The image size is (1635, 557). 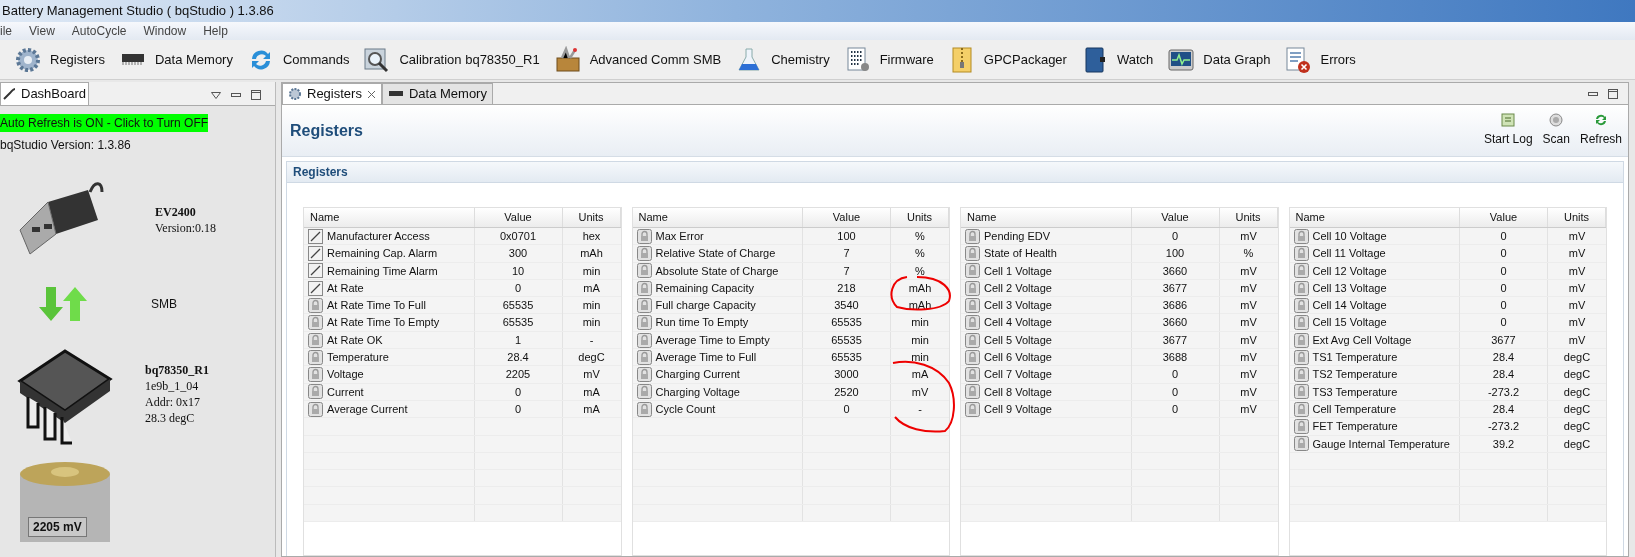 What do you see at coordinates (567, 59) in the screenshot?
I see `toolbox-icon` at bounding box center [567, 59].